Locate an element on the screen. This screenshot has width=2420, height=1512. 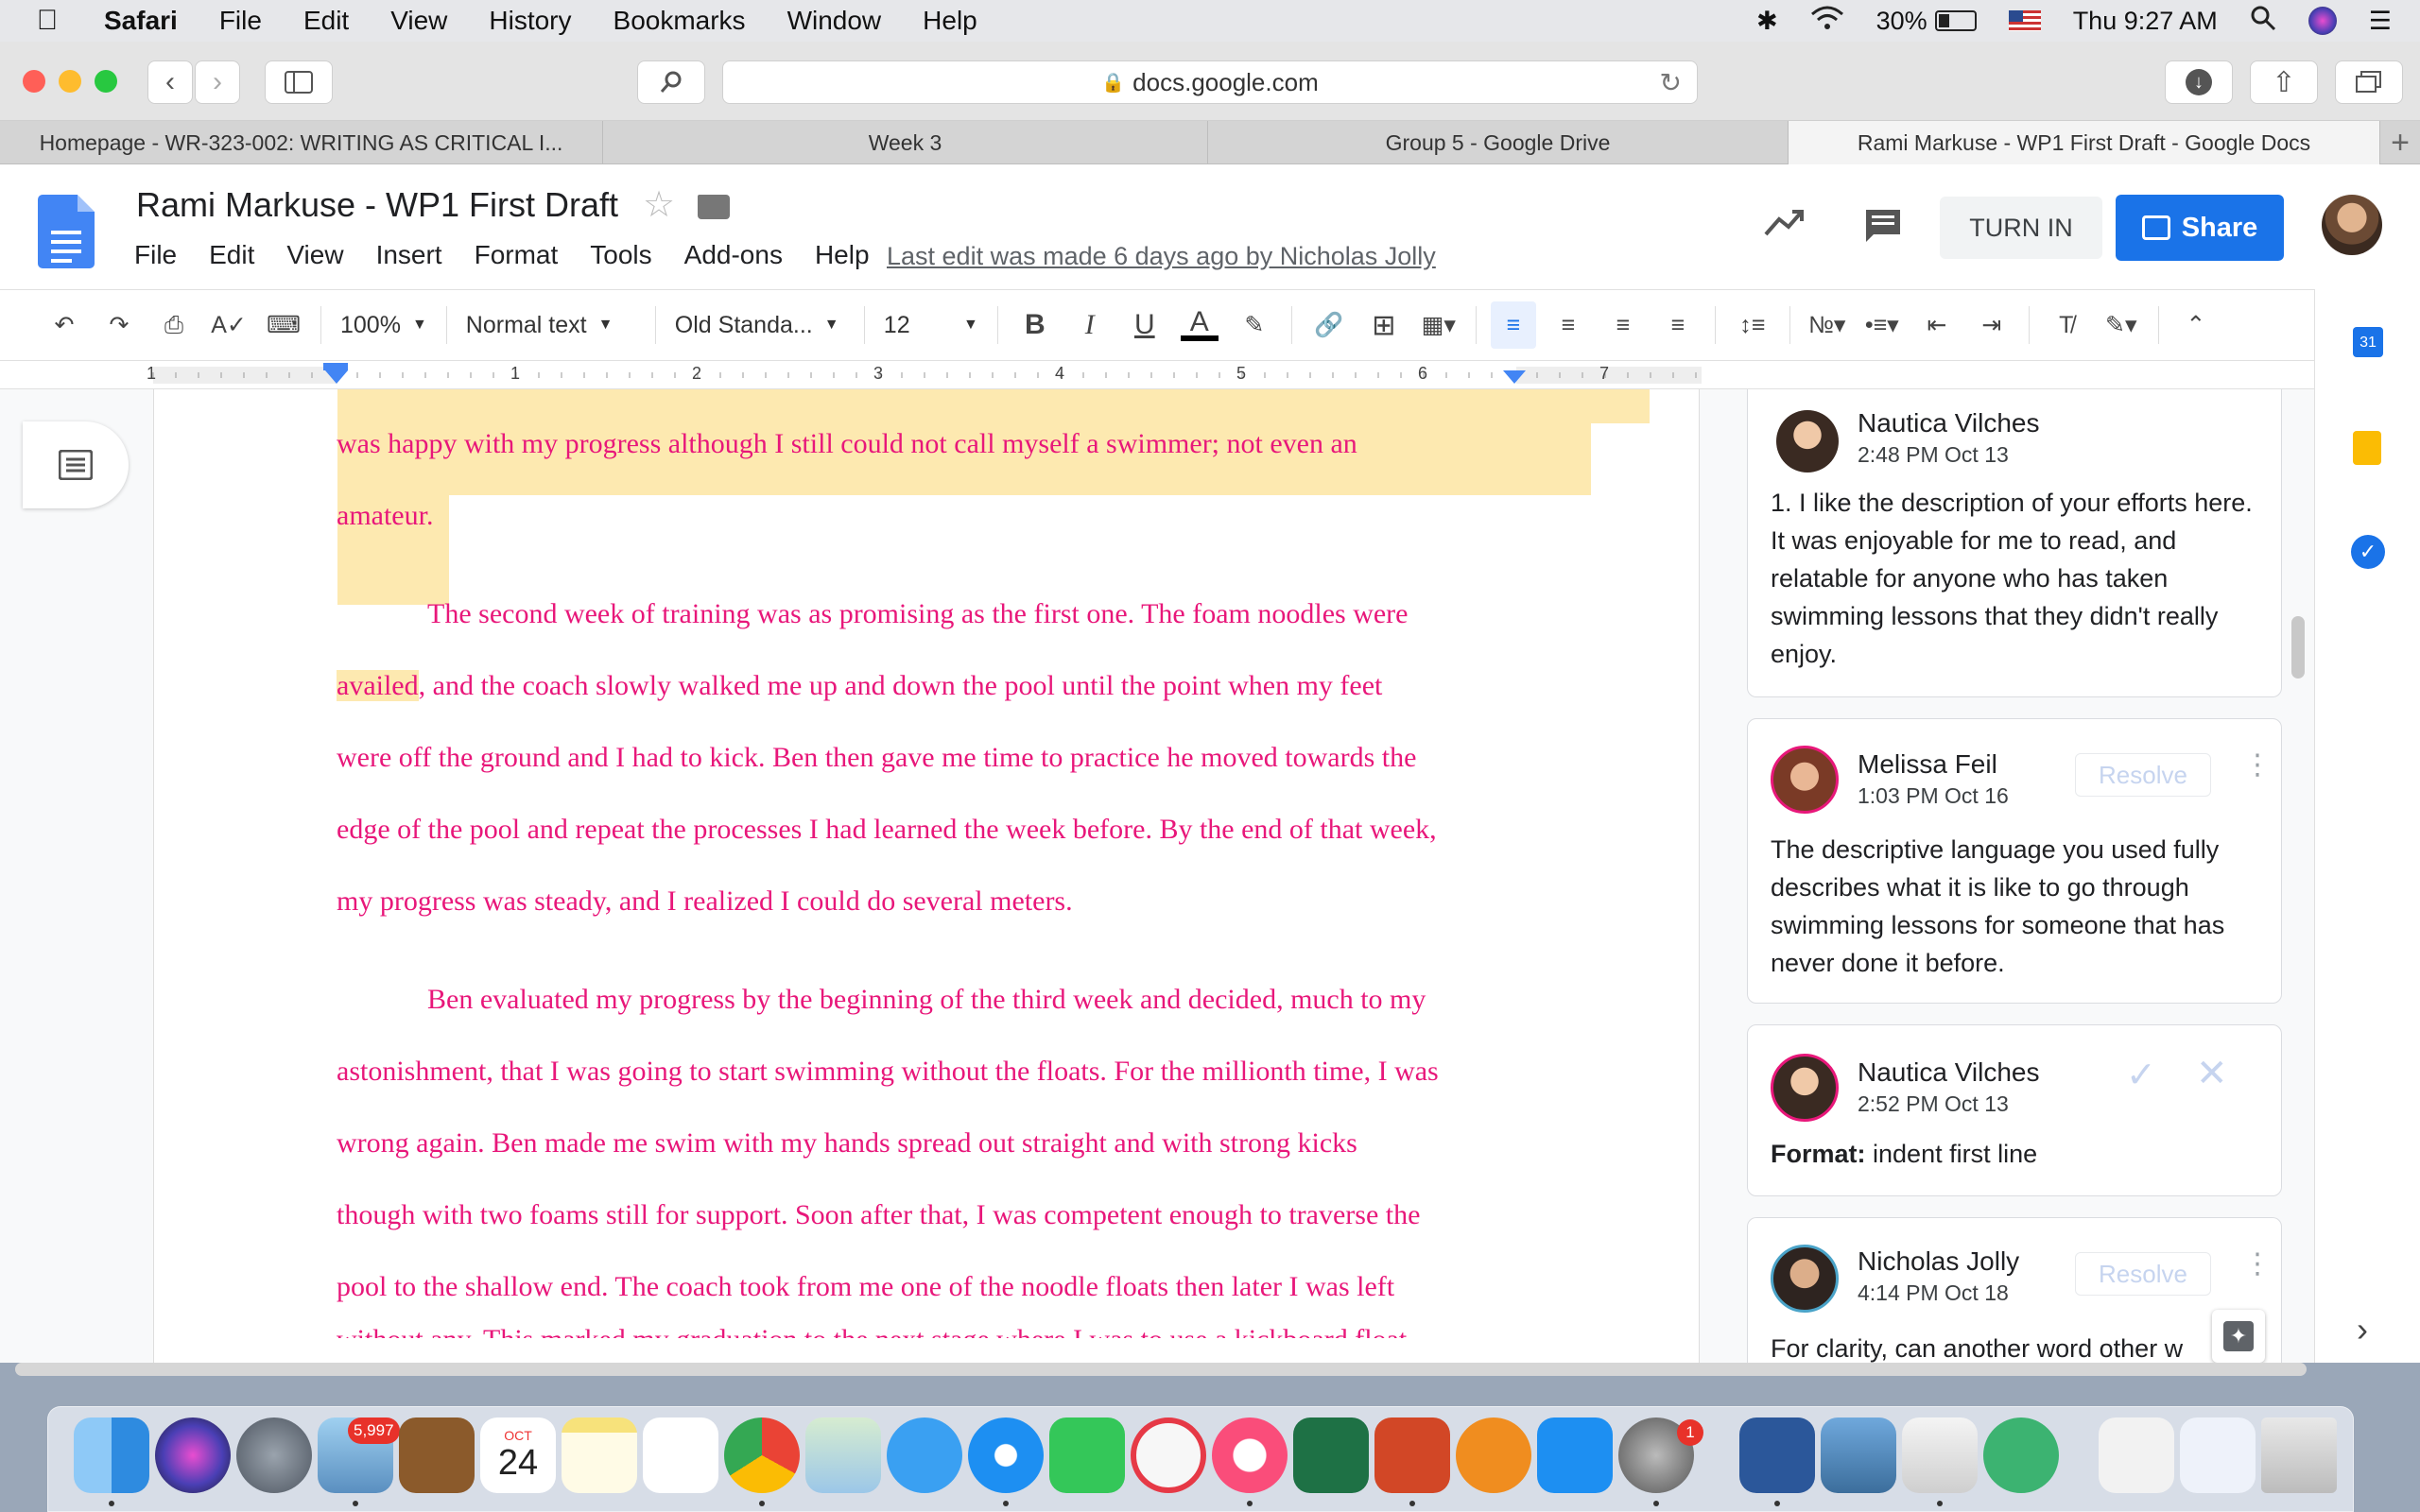
document-outline-button is located at coordinates (76, 464).